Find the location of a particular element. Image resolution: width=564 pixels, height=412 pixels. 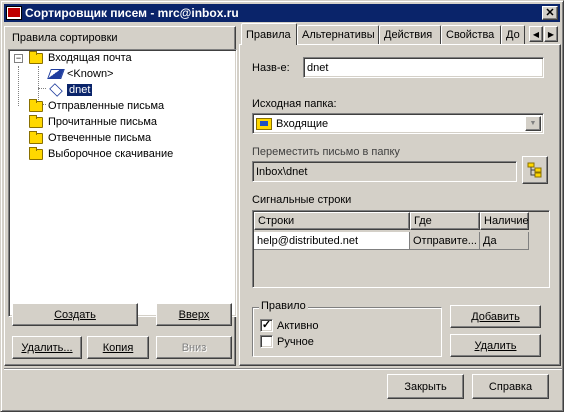

tab-actions: Действия is located at coordinates (410, 35).